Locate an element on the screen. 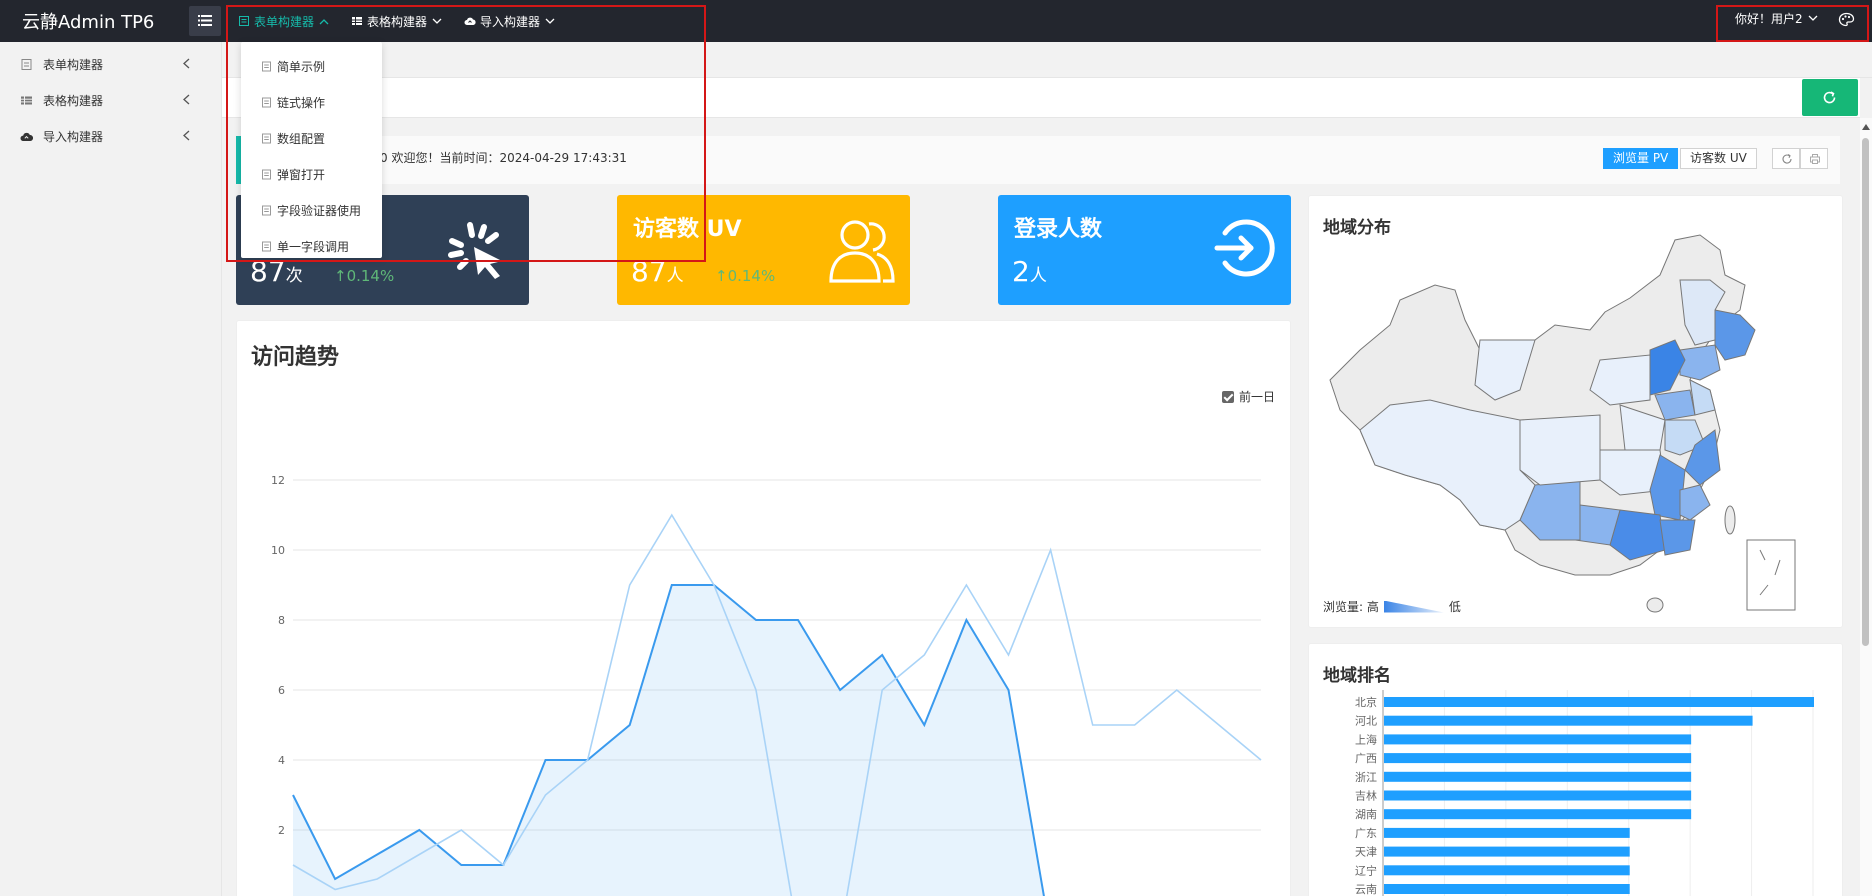 This screenshot has width=1872, height=896. topnav-form-builder: 表单构建器 is located at coordinates (283, 21).